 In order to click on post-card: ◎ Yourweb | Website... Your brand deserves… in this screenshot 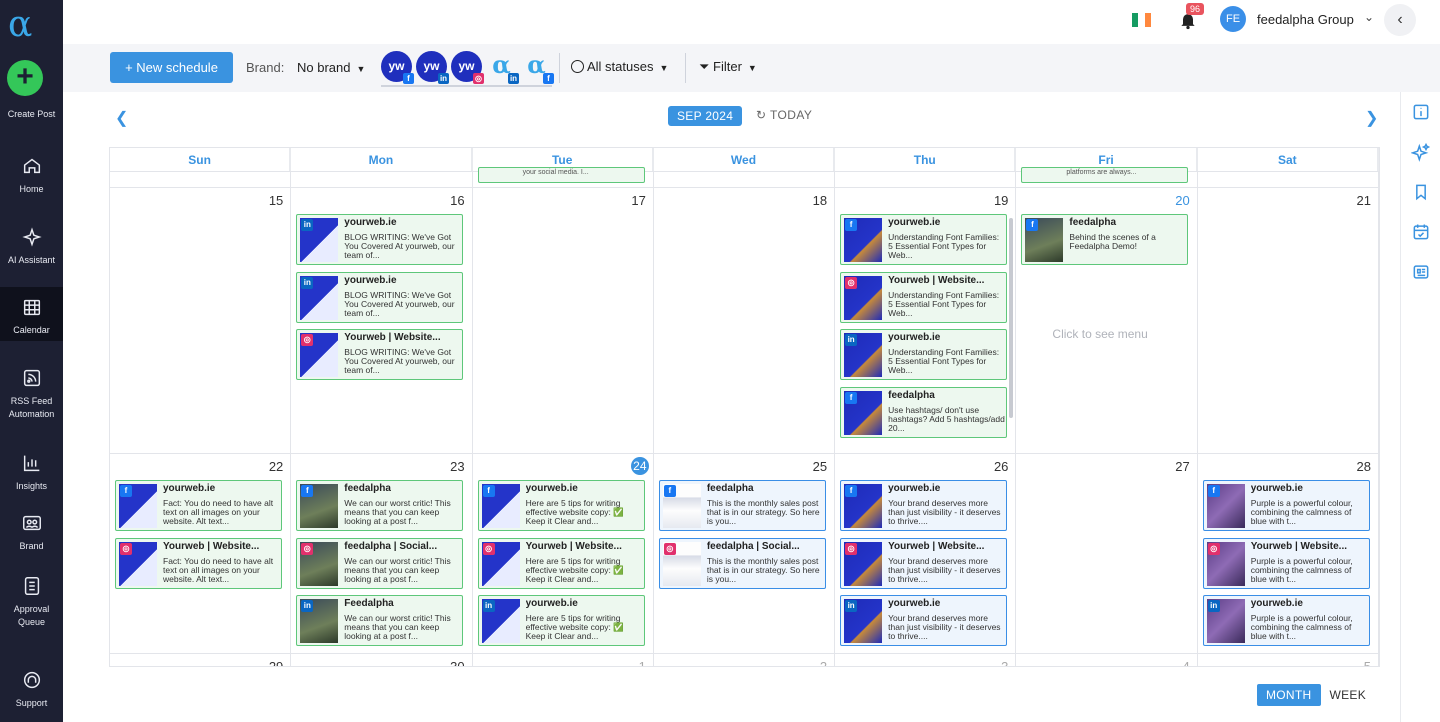, I will do `click(924, 563)`.